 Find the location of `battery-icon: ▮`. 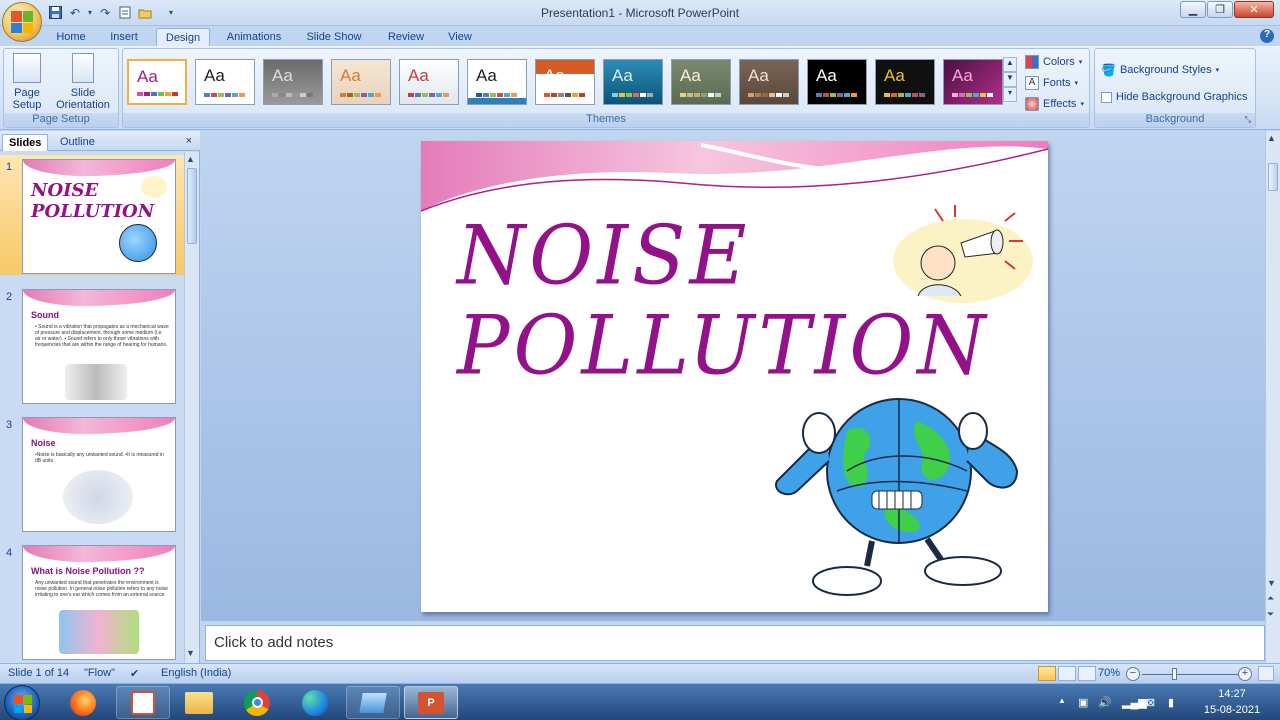

battery-icon: ▮ is located at coordinates (1171, 702).